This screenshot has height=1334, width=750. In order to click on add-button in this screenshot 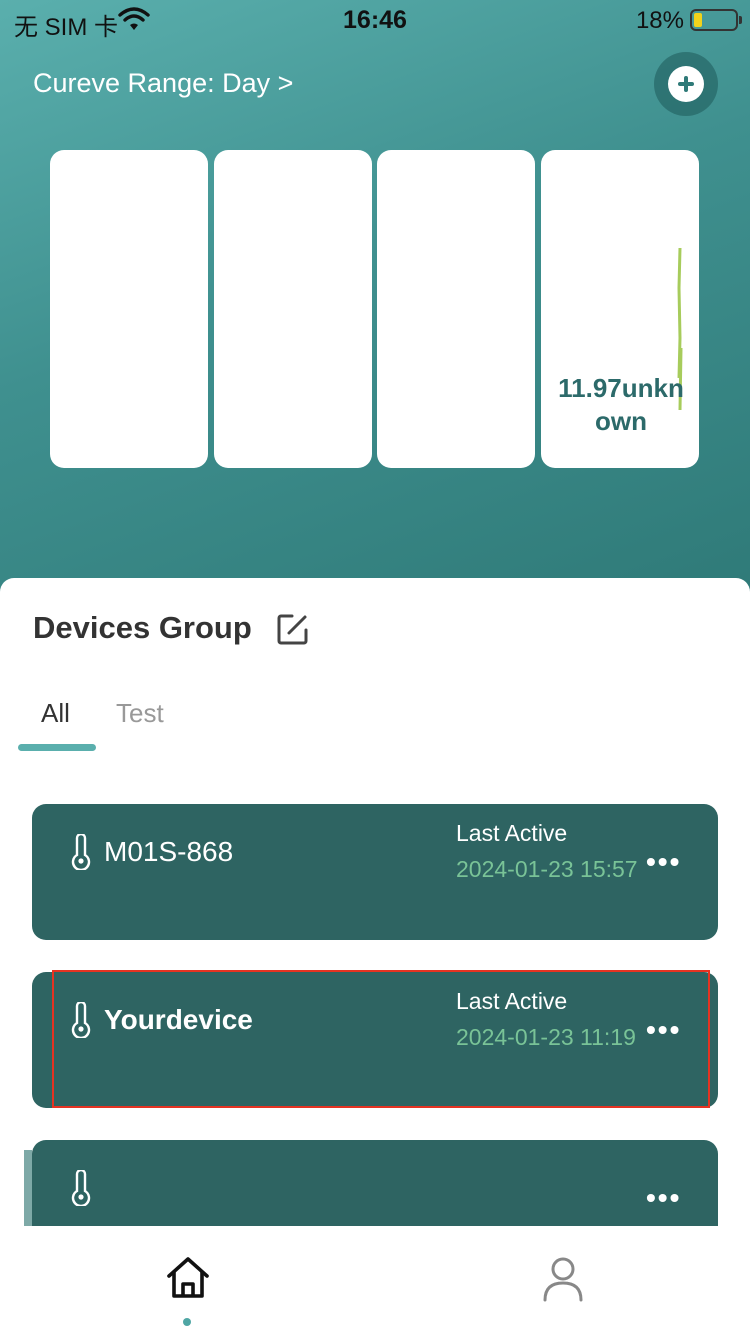, I will do `click(686, 84)`.